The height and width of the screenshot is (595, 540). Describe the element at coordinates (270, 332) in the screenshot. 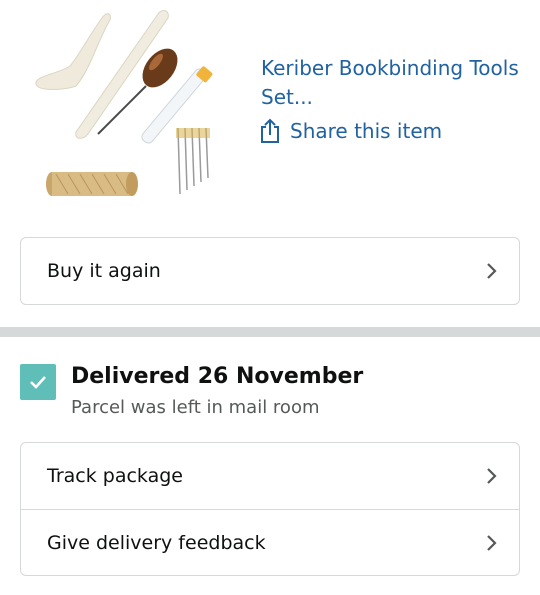

I see `section-divider` at that location.